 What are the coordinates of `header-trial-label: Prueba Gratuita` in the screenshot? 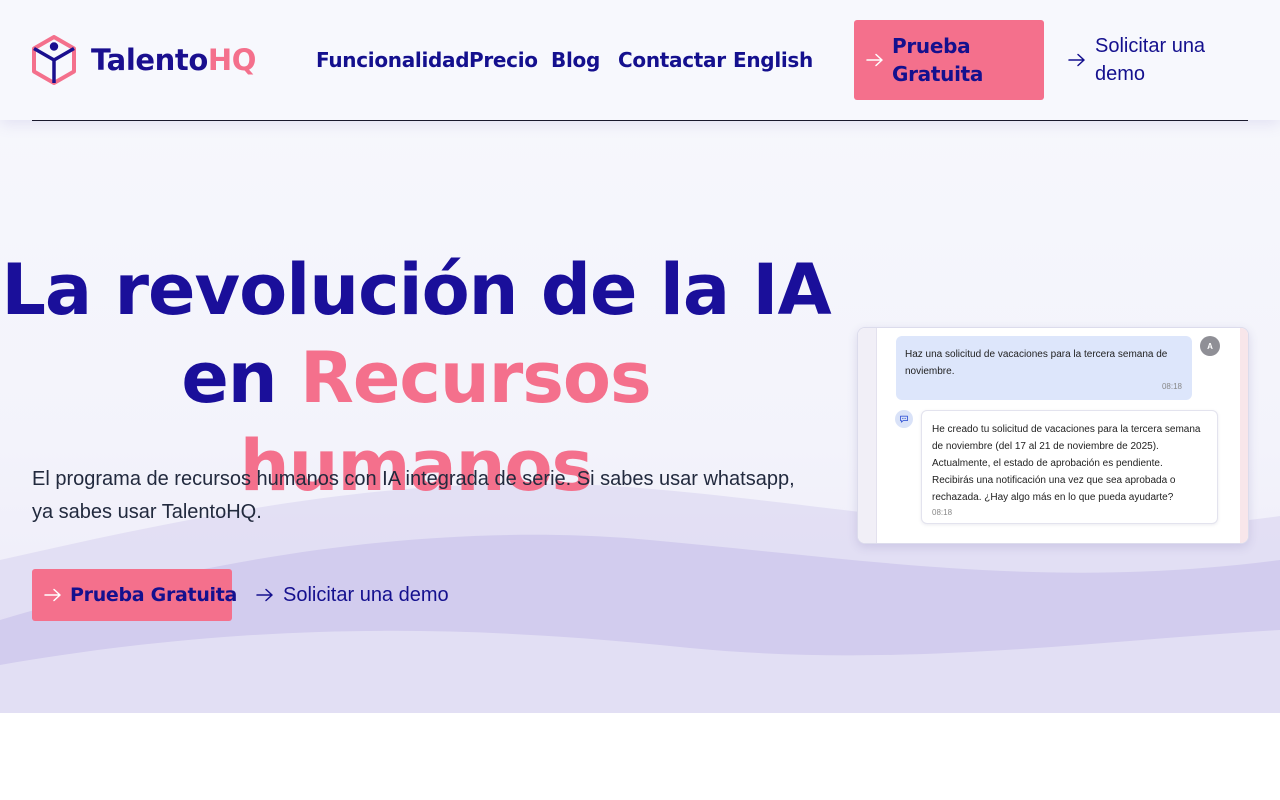 It's located at (938, 60).